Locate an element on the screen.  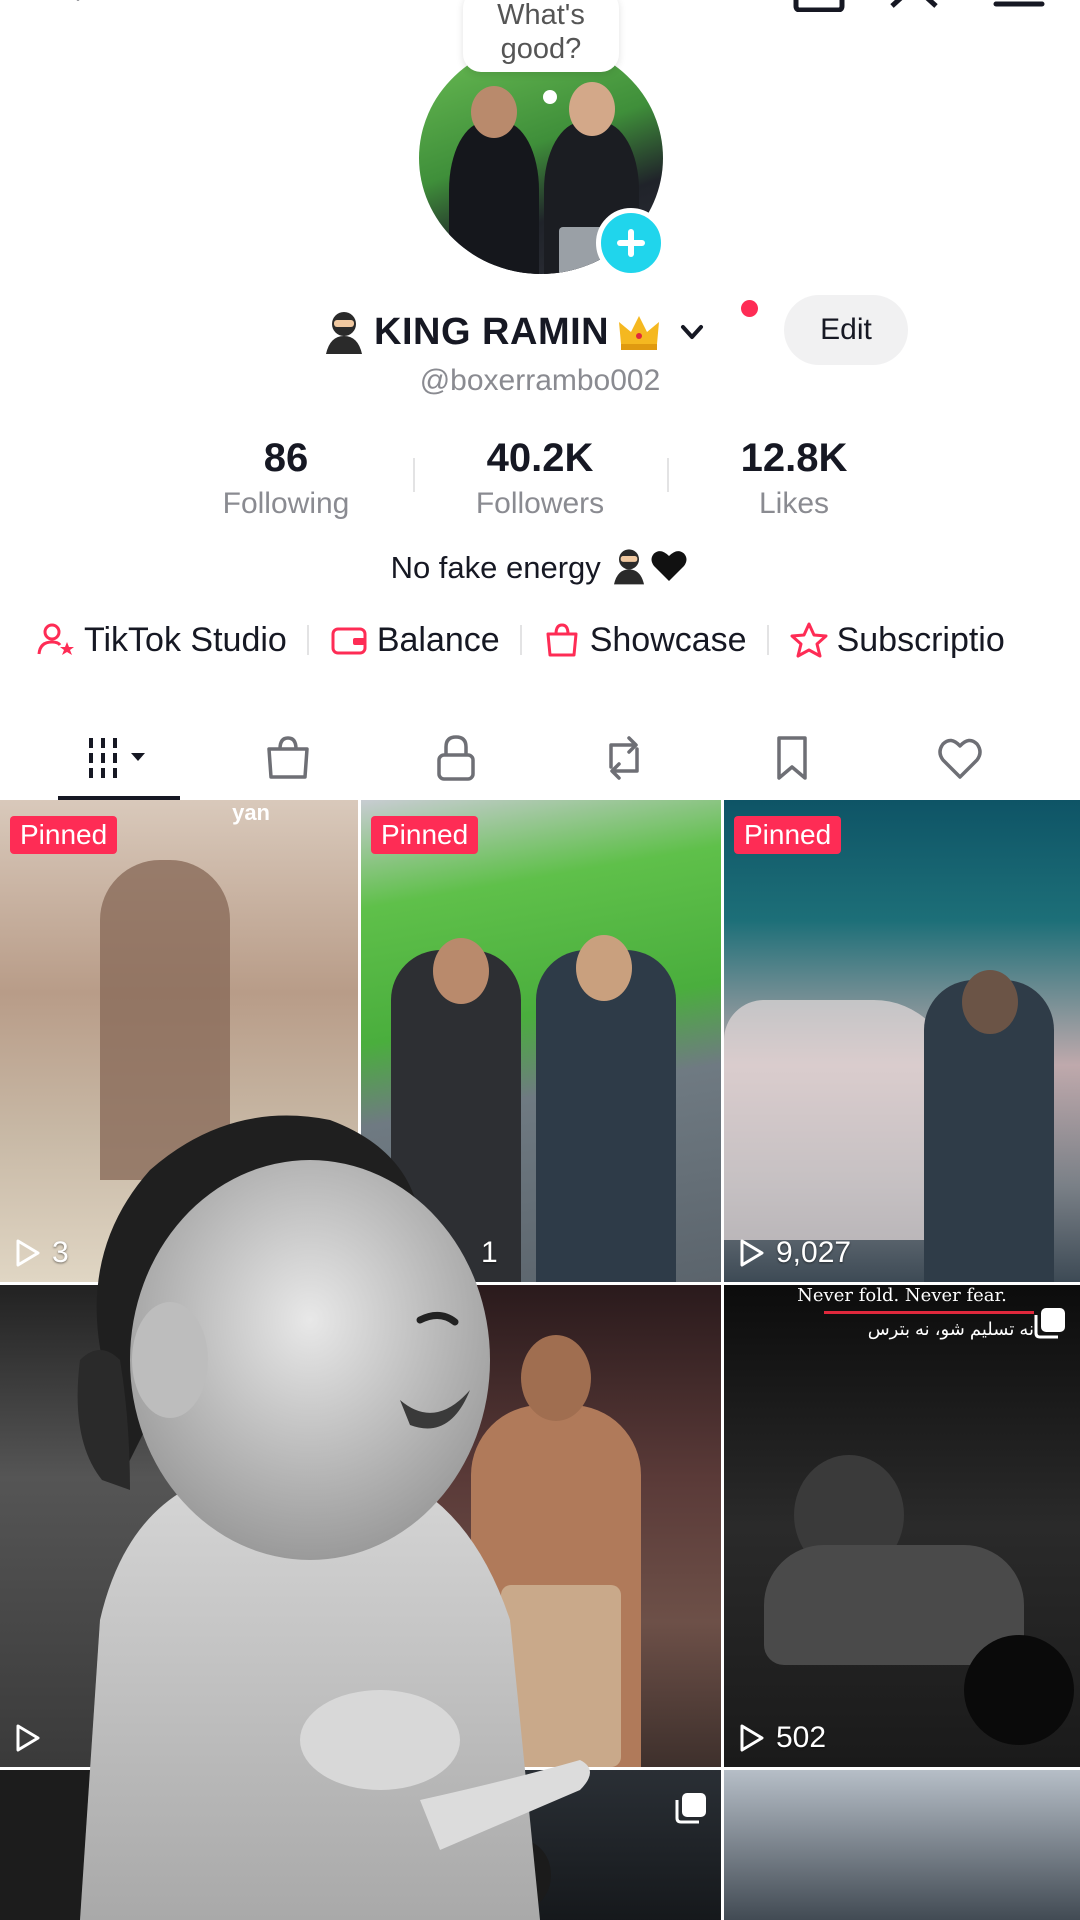
stat-followers: 40.2K Followers is located at coordinates (540, 478).